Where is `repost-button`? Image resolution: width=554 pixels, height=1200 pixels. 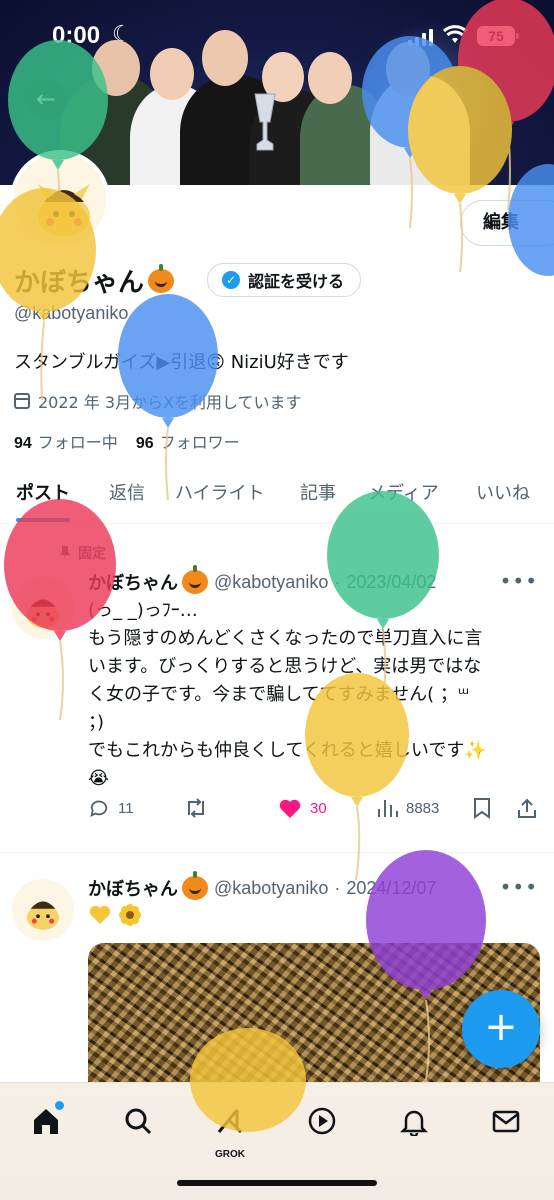
repost-button is located at coordinates (196, 808).